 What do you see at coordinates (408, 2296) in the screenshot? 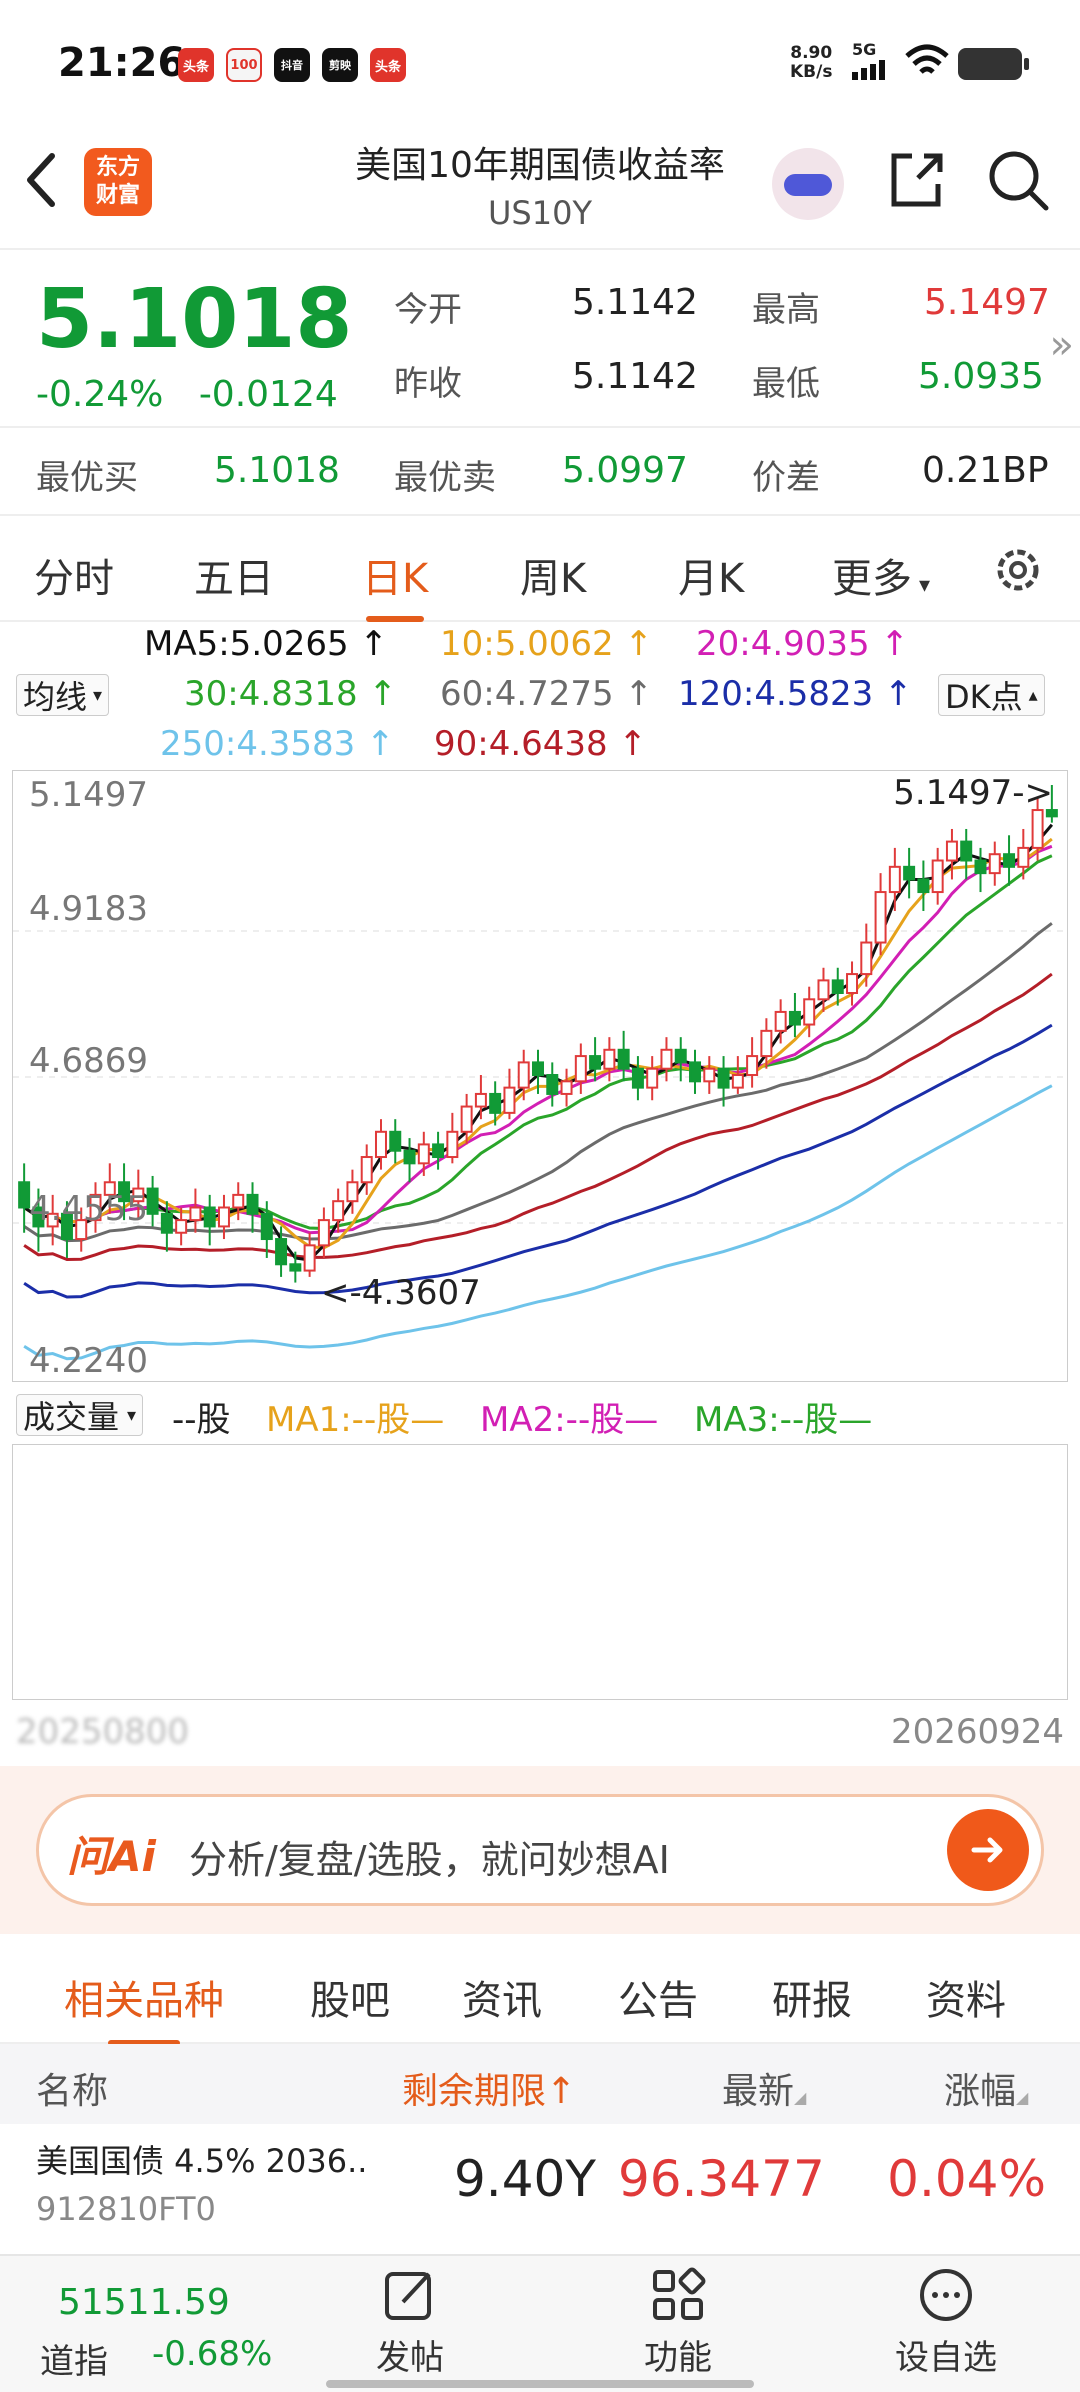
I see `edit-icon` at bounding box center [408, 2296].